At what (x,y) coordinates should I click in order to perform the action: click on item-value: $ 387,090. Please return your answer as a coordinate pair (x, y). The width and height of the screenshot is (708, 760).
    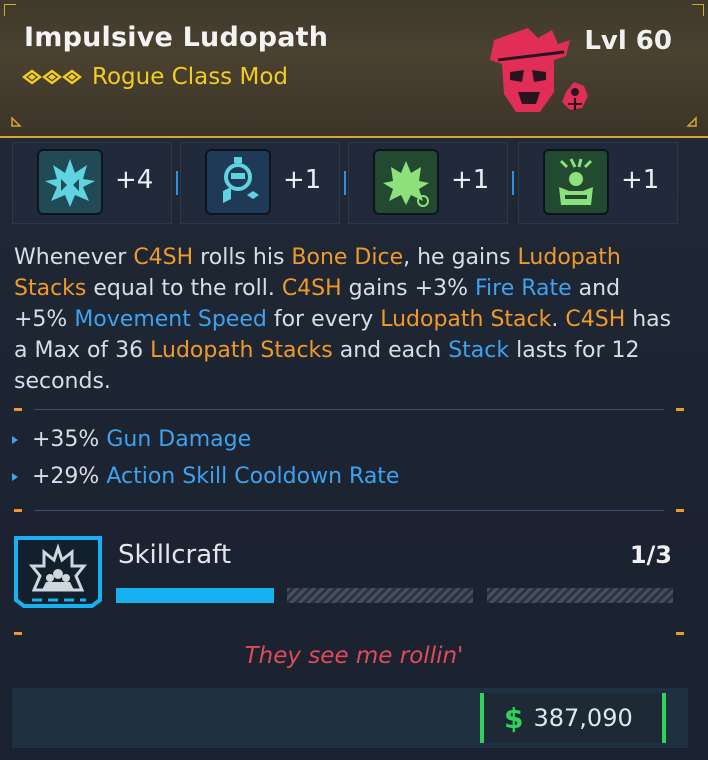
    Looking at the image, I should click on (573, 718).